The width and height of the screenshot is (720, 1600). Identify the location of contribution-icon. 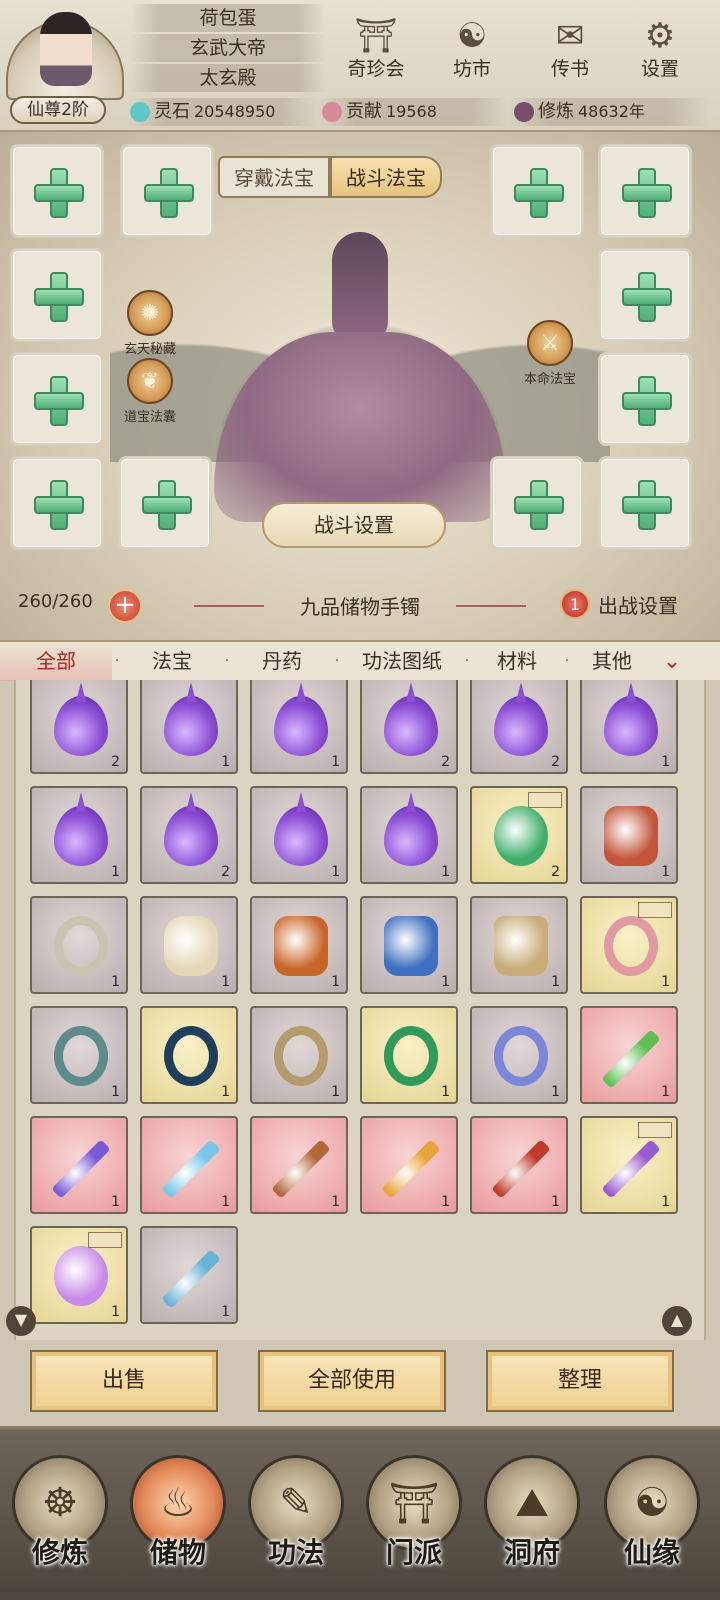
(332, 112).